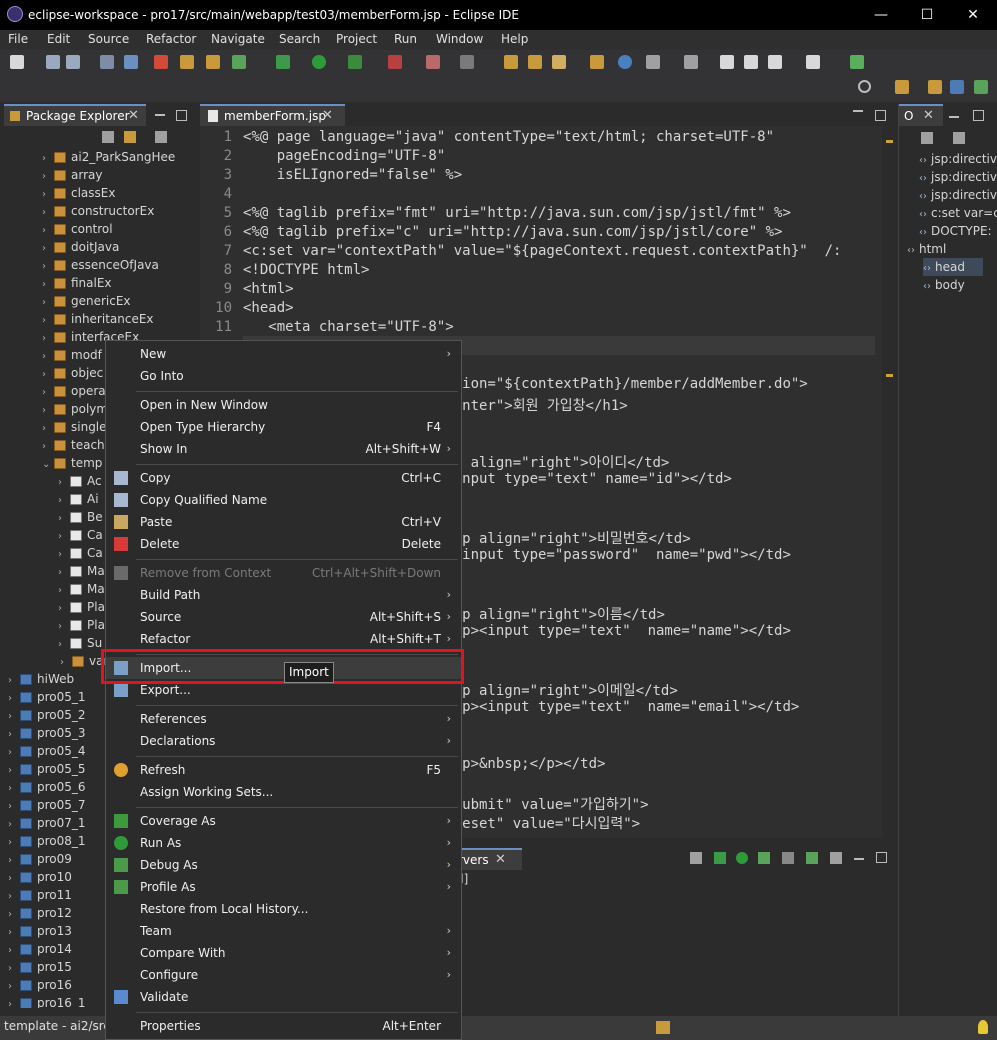 This screenshot has height=1040, width=997. I want to click on menu-item-source: Source Alt+Shift+S ›, so click(283, 617).